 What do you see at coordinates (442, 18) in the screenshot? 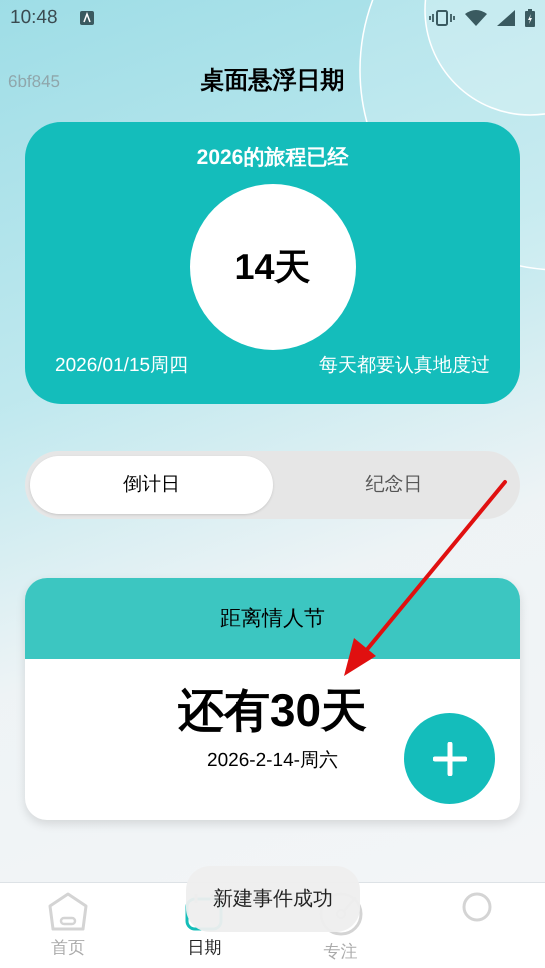
I see `vibrate-icon` at bounding box center [442, 18].